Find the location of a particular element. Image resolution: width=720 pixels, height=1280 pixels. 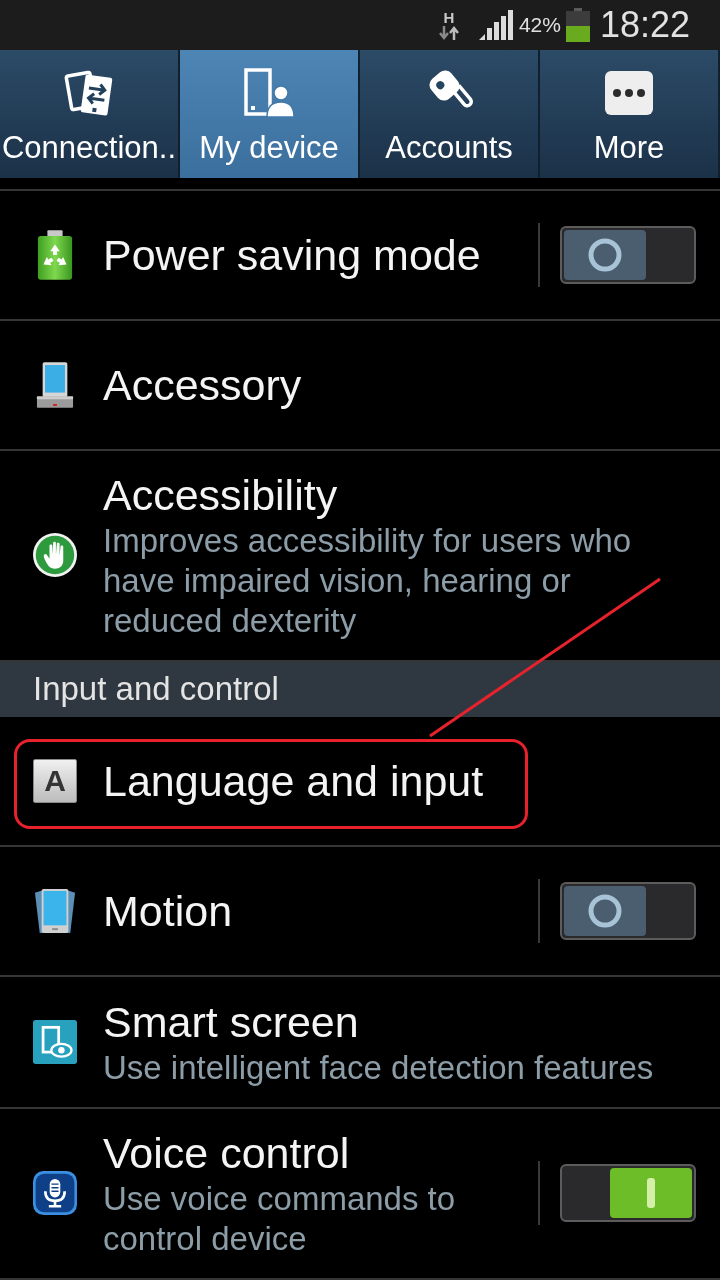

setting-title: Language and input is located at coordinates (390, 780).